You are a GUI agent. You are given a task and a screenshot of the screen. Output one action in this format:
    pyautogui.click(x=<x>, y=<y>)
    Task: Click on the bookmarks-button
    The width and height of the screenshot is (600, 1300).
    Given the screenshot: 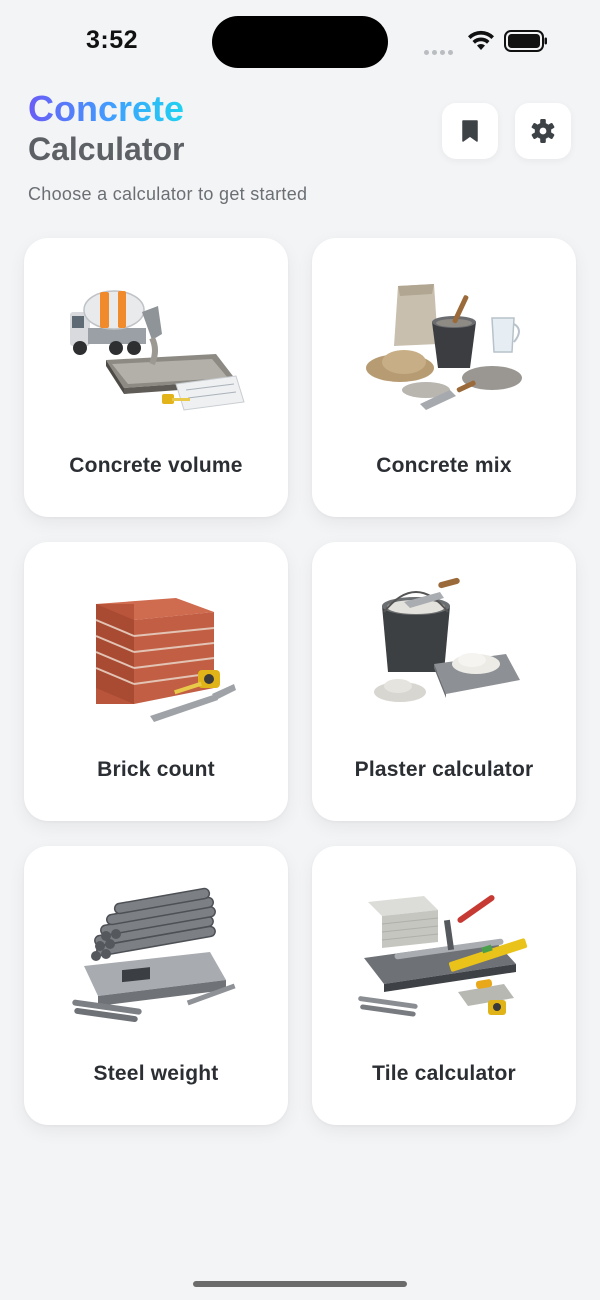 What is the action you would take?
    pyautogui.click(x=470, y=131)
    